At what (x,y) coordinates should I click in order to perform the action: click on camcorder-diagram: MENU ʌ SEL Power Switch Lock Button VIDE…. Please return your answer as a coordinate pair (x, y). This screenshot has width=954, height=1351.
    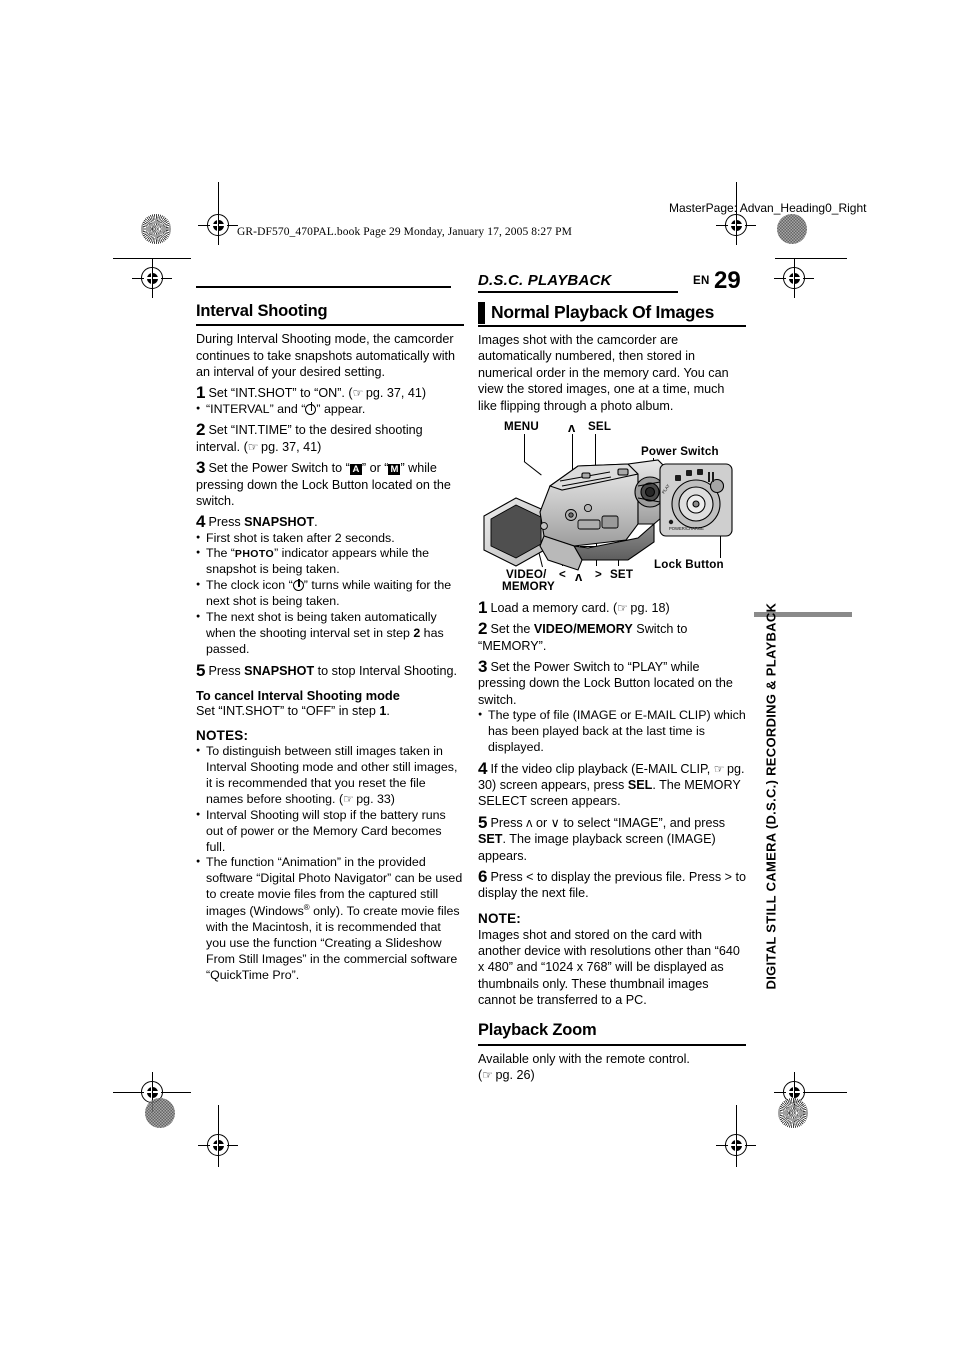
    Looking at the image, I should click on (612, 507).